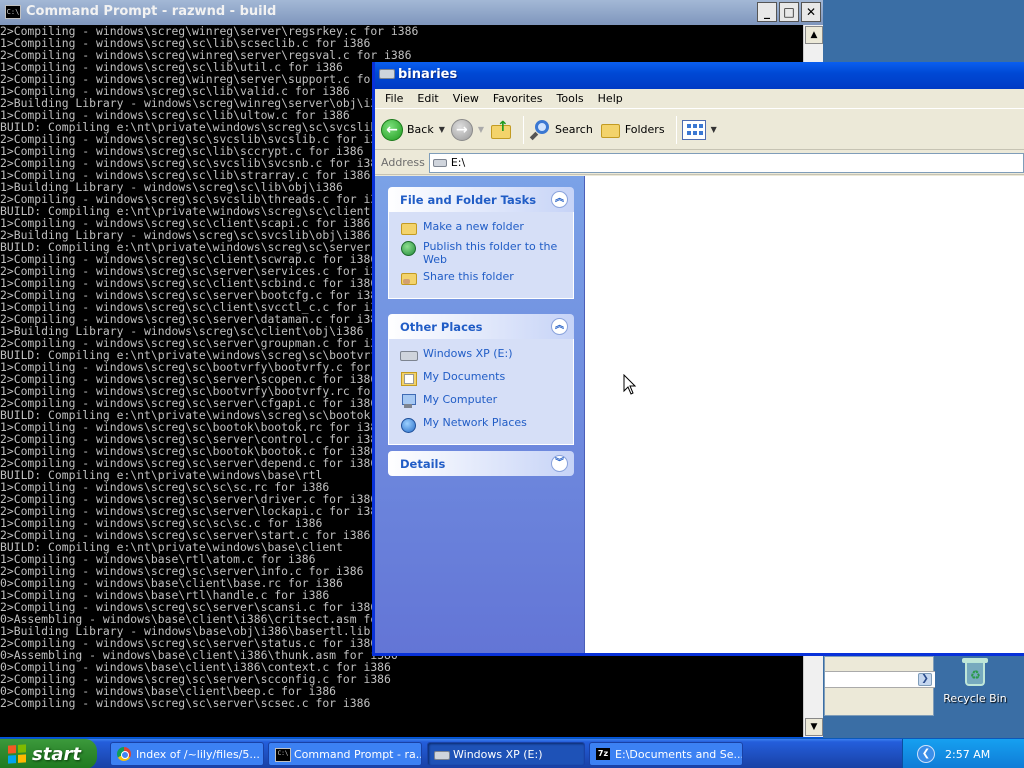  I want to click on back-label: Back, so click(420, 129).